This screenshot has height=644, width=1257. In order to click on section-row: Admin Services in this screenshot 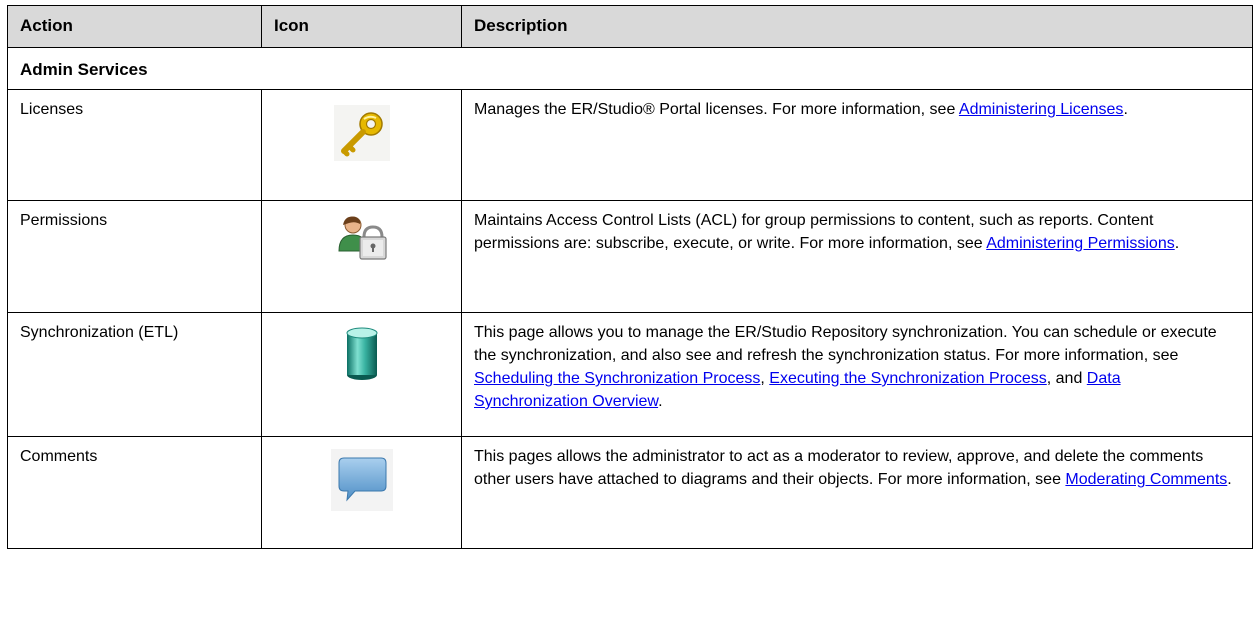, I will do `click(630, 68)`.